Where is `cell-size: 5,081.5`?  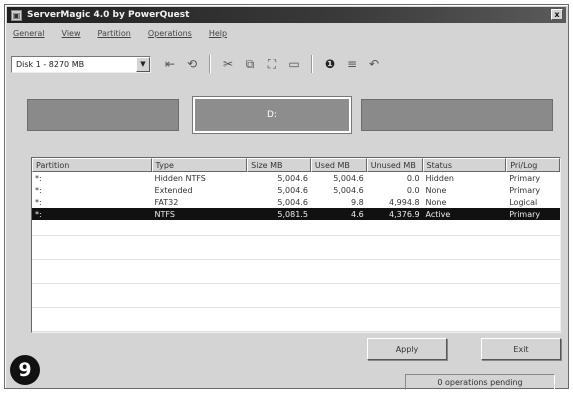
cell-size: 5,081.5 is located at coordinates (292, 214).